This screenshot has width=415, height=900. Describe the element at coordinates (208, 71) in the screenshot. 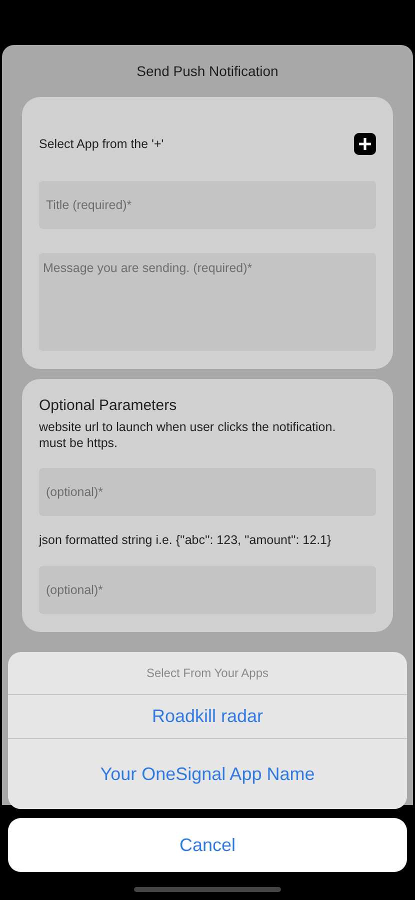

I see `screen-title: Send Push Notification` at that location.